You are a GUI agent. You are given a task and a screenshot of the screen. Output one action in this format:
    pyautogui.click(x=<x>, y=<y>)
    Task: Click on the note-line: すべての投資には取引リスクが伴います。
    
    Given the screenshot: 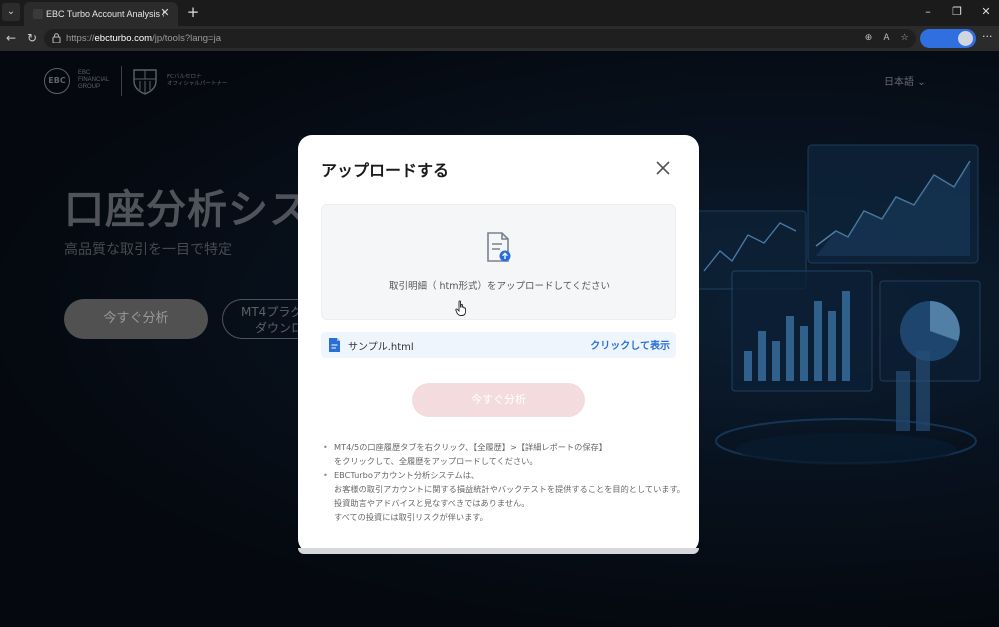 What is the action you would take?
    pyautogui.click(x=411, y=517)
    